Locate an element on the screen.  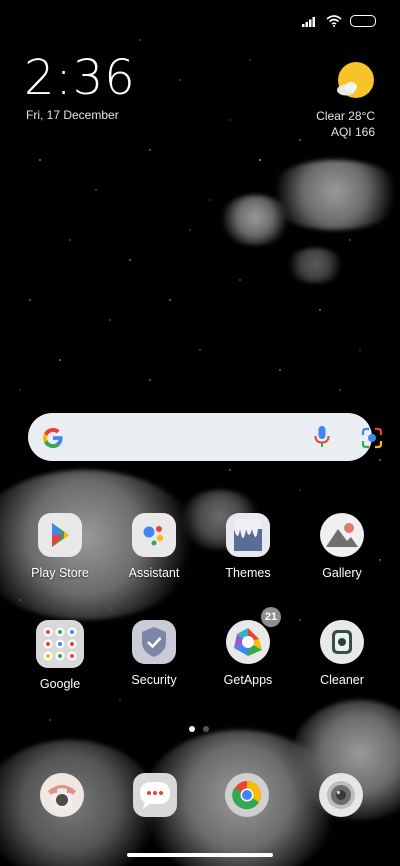
status-bar is located at coordinates (200, 20).